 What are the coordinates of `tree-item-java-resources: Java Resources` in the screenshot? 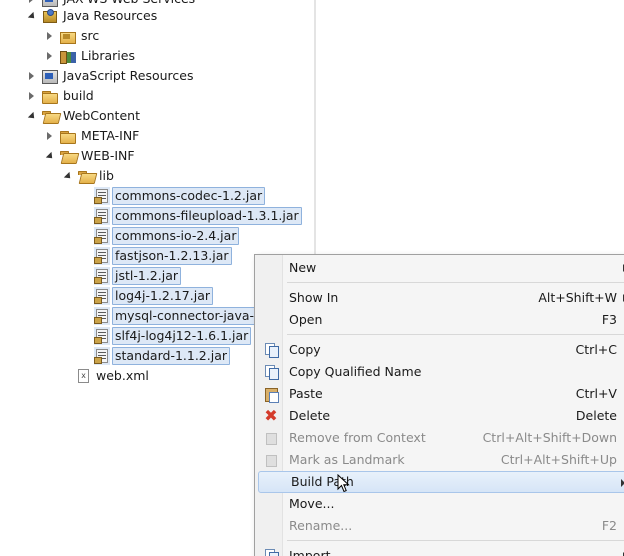 It's located at (91, 16).